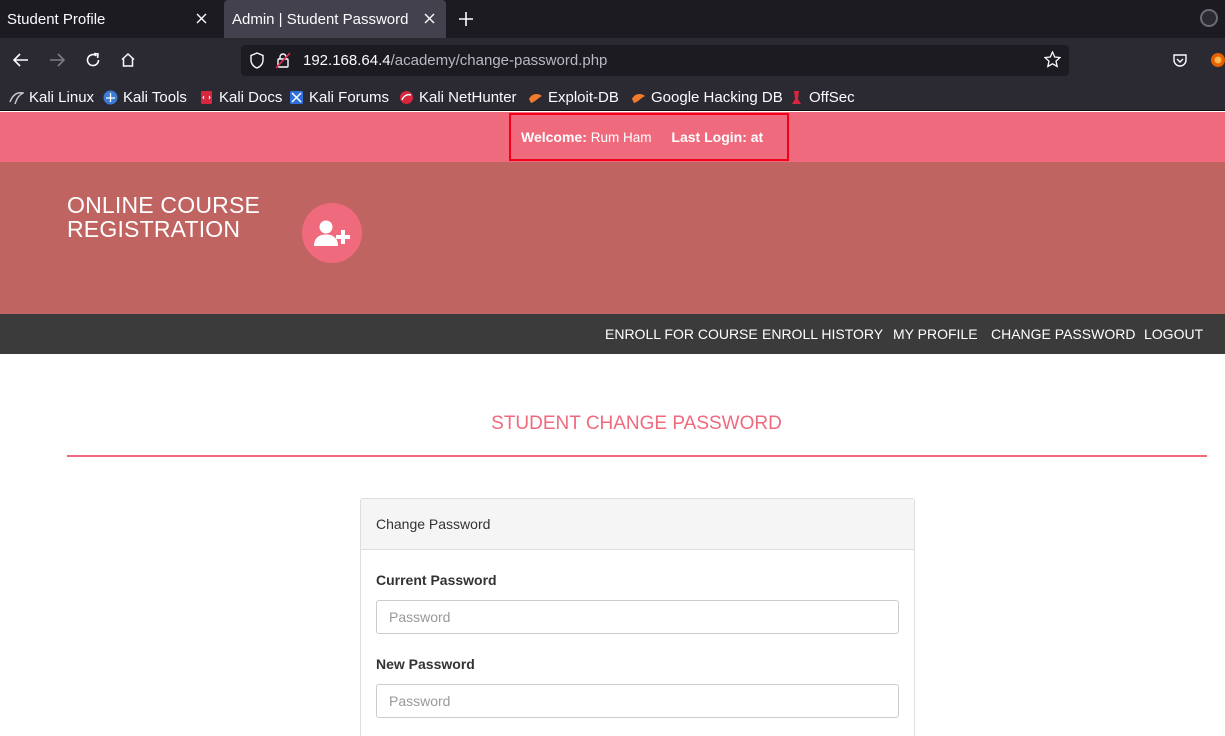 This screenshot has width=1225, height=736. Describe the element at coordinates (21, 60) in the screenshot. I see `back-arrow-icon` at that location.